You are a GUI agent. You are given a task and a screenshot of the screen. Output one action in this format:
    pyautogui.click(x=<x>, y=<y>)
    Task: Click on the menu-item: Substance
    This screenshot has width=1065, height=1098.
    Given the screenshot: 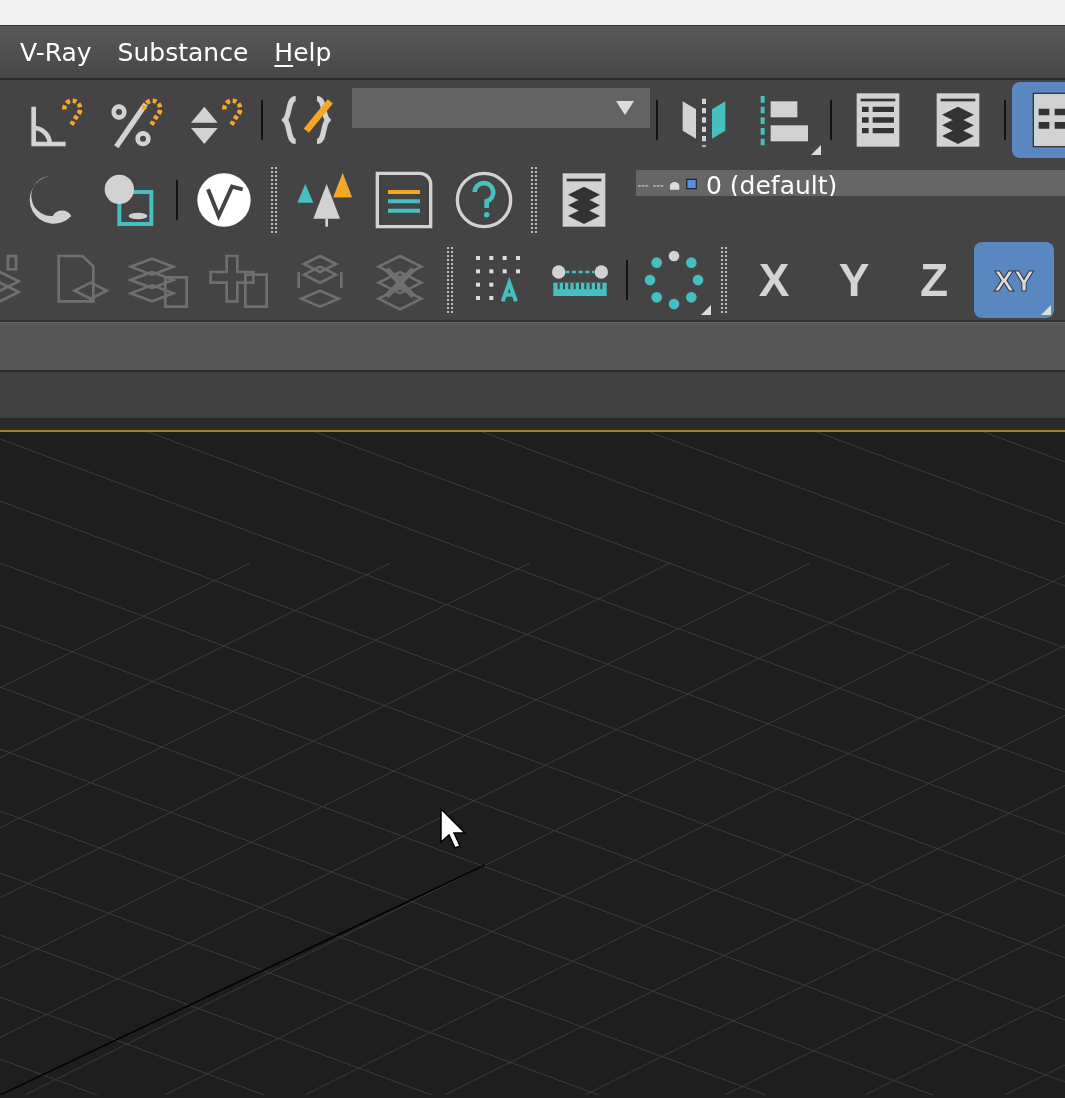 What is the action you would take?
    pyautogui.click(x=183, y=52)
    